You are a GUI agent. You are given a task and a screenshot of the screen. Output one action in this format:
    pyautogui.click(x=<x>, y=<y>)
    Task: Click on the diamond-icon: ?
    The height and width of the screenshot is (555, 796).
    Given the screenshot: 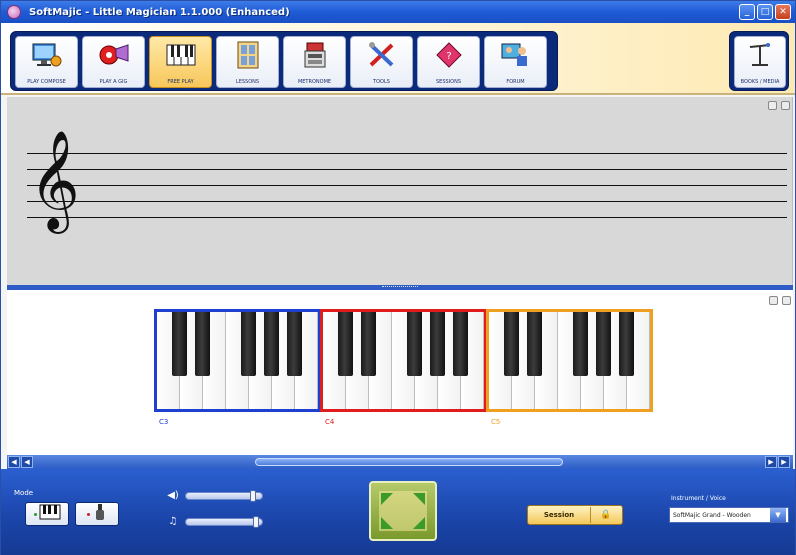 What is the action you would take?
    pyautogui.click(x=449, y=55)
    